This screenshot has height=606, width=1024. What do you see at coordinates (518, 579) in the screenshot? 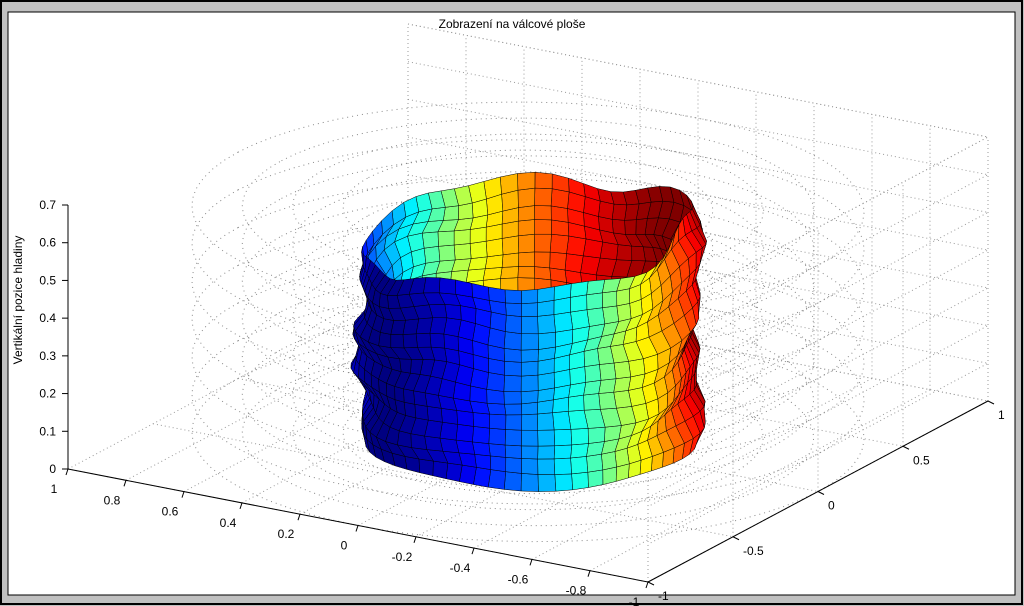
I see `x-tick-label: -0.6` at bounding box center [518, 579].